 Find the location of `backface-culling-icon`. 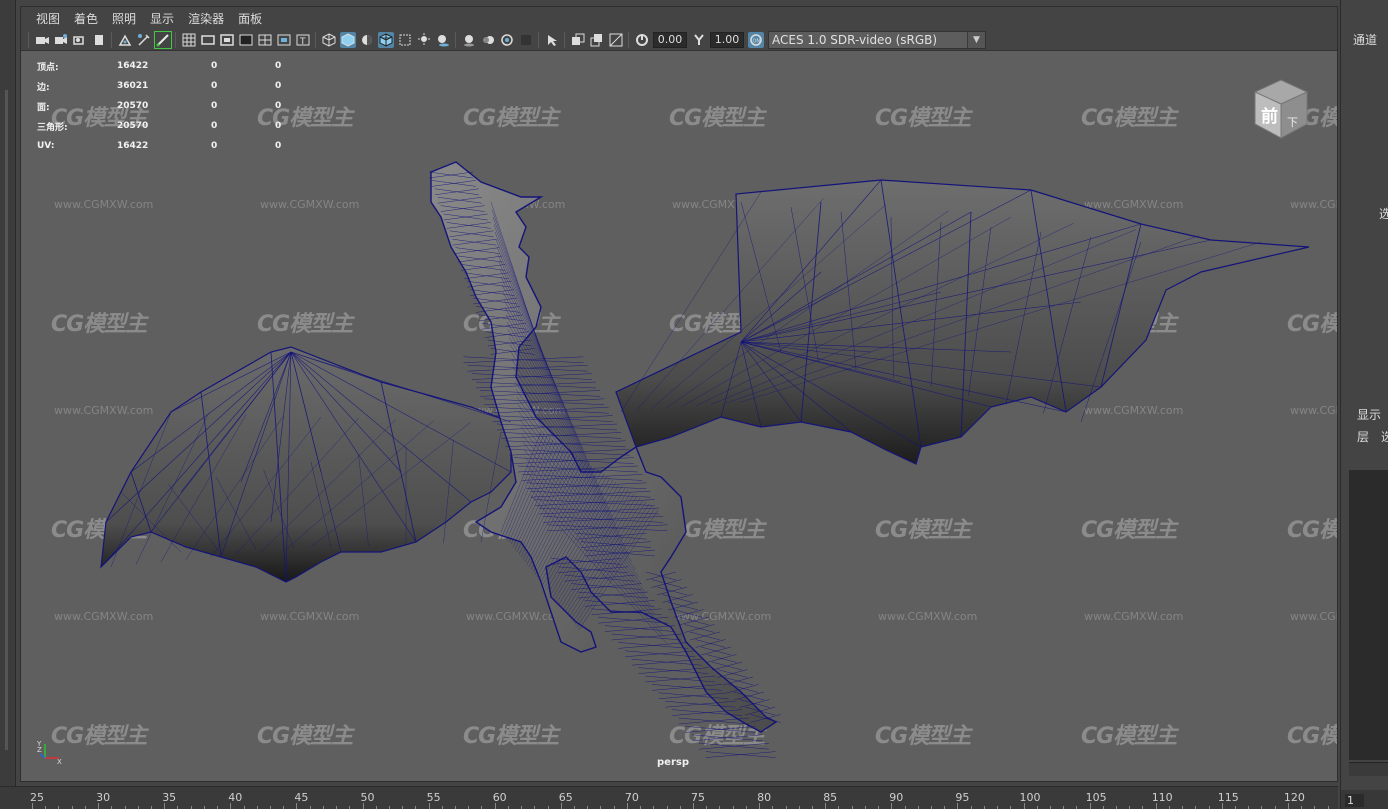

backface-culling-icon is located at coordinates (616, 40).